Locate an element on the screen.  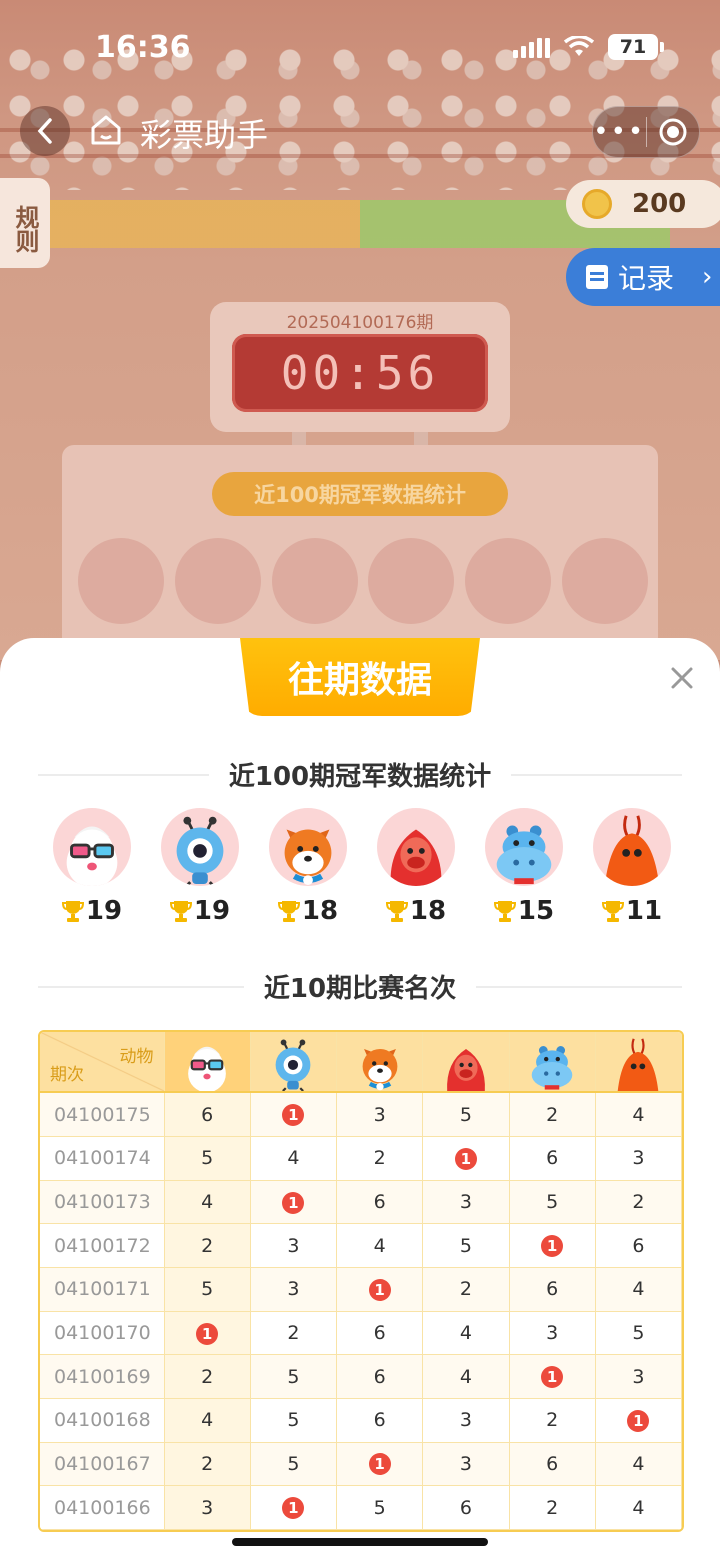
hippo-icon is located at coordinates (524, 855).